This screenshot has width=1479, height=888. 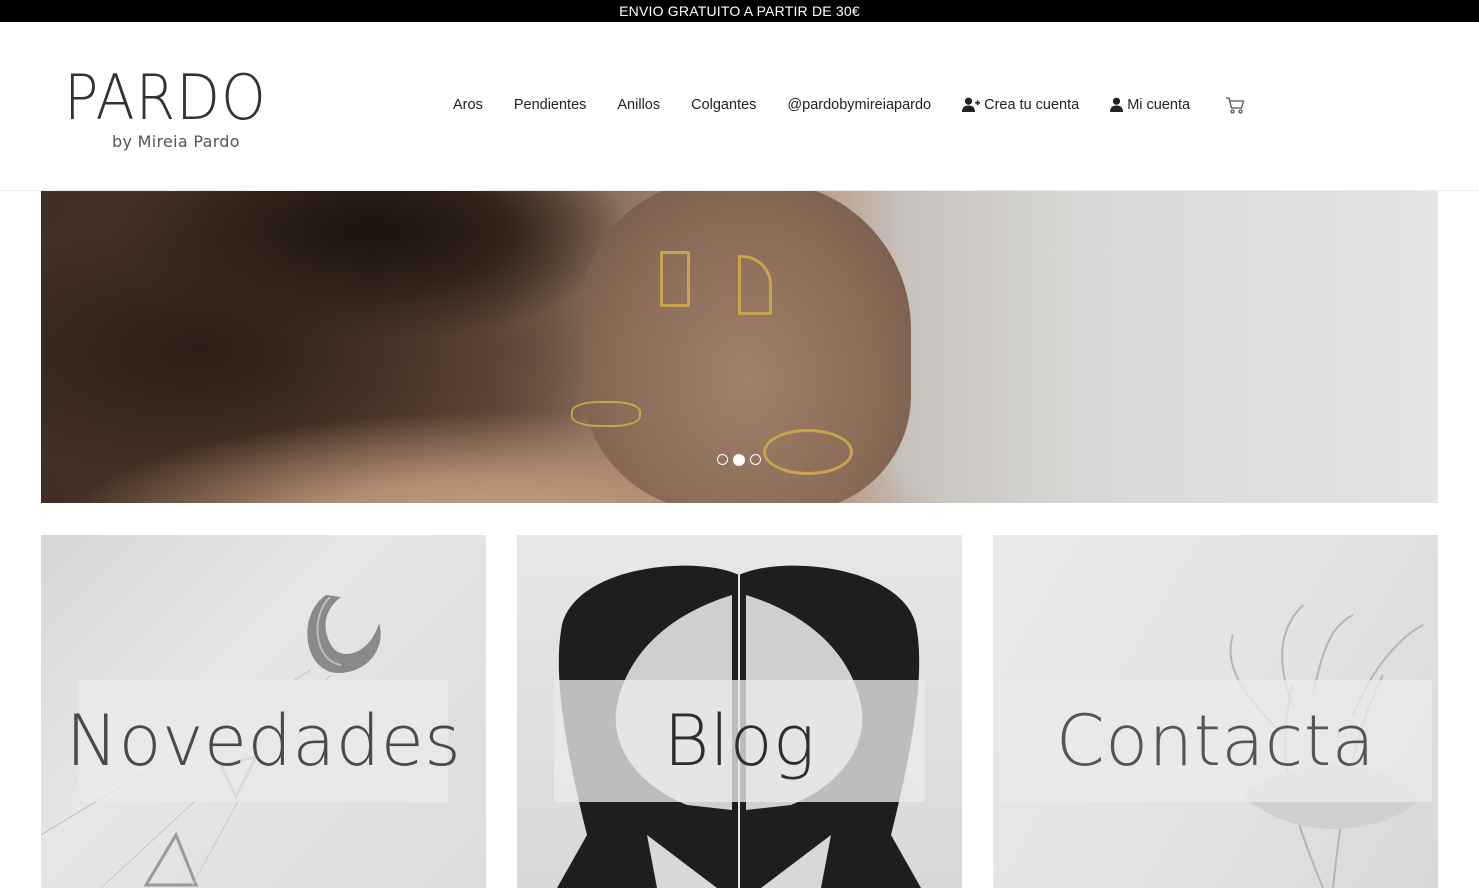 I want to click on announcement-bar: ENVIO GRATUITO A PARTIR DE 30€, so click(x=739, y=11).